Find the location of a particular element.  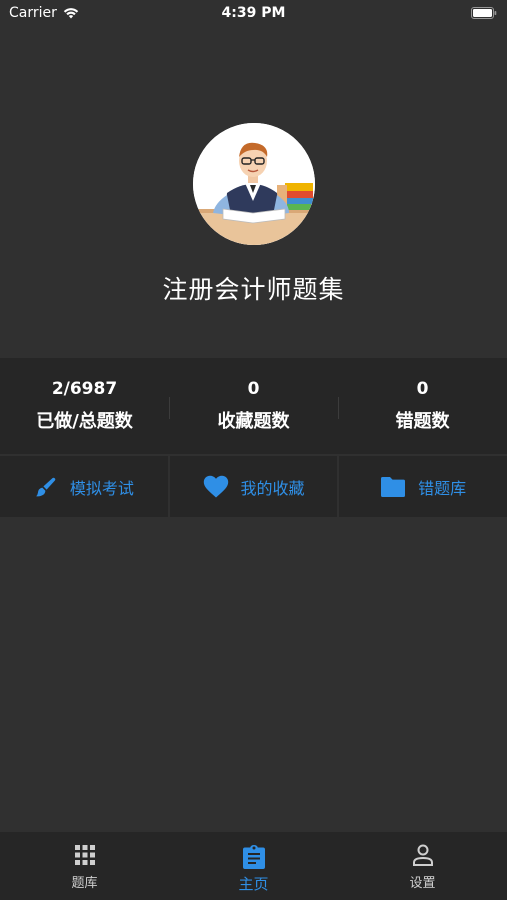

tab-home: 主页 is located at coordinates (253, 866).